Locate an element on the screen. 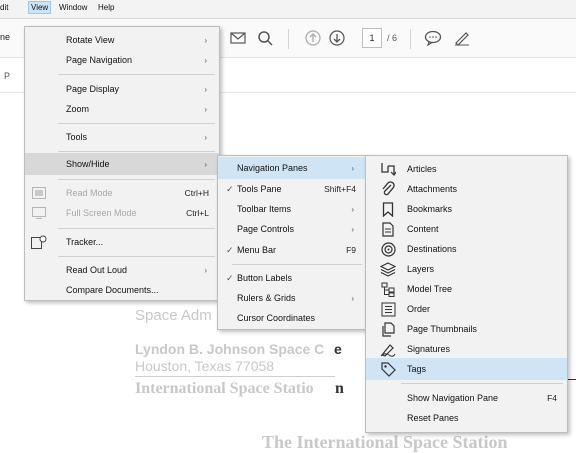 This screenshot has width=576, height=453. menu-item-show-hide: Show/Hide › is located at coordinates (122, 164).